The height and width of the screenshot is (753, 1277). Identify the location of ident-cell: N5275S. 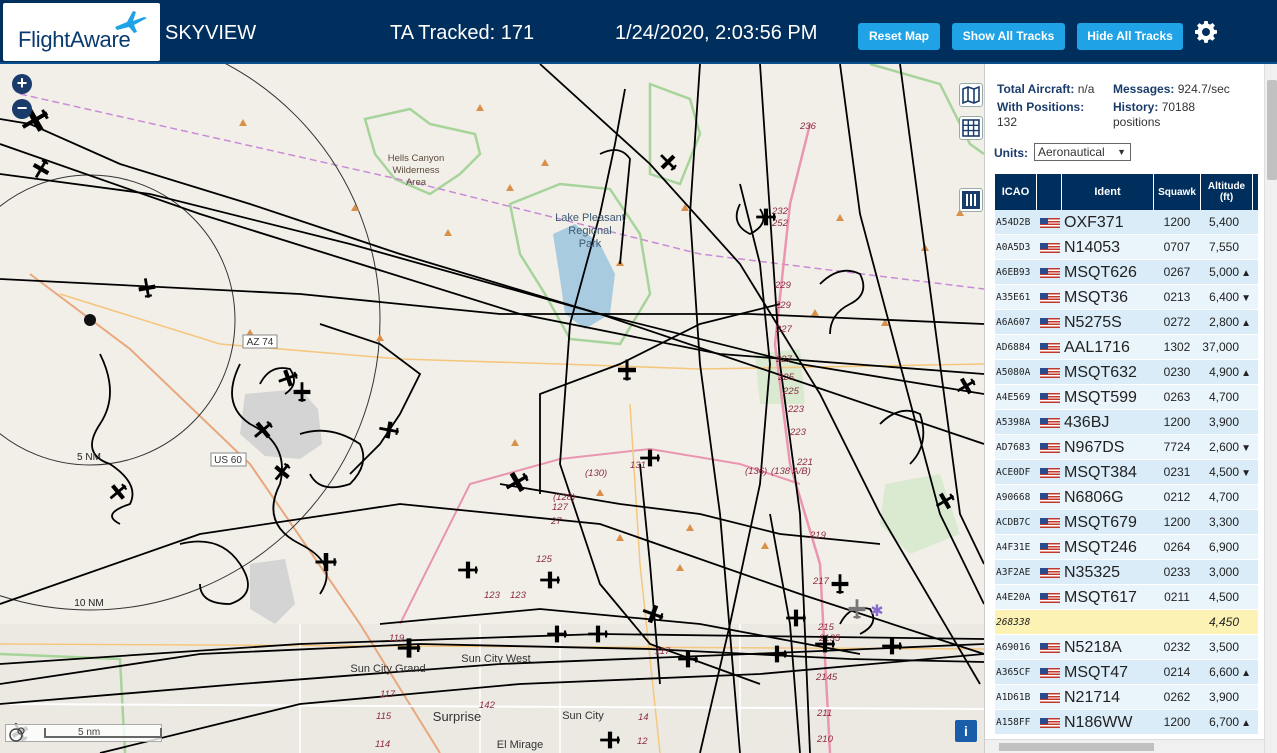
(1093, 322).